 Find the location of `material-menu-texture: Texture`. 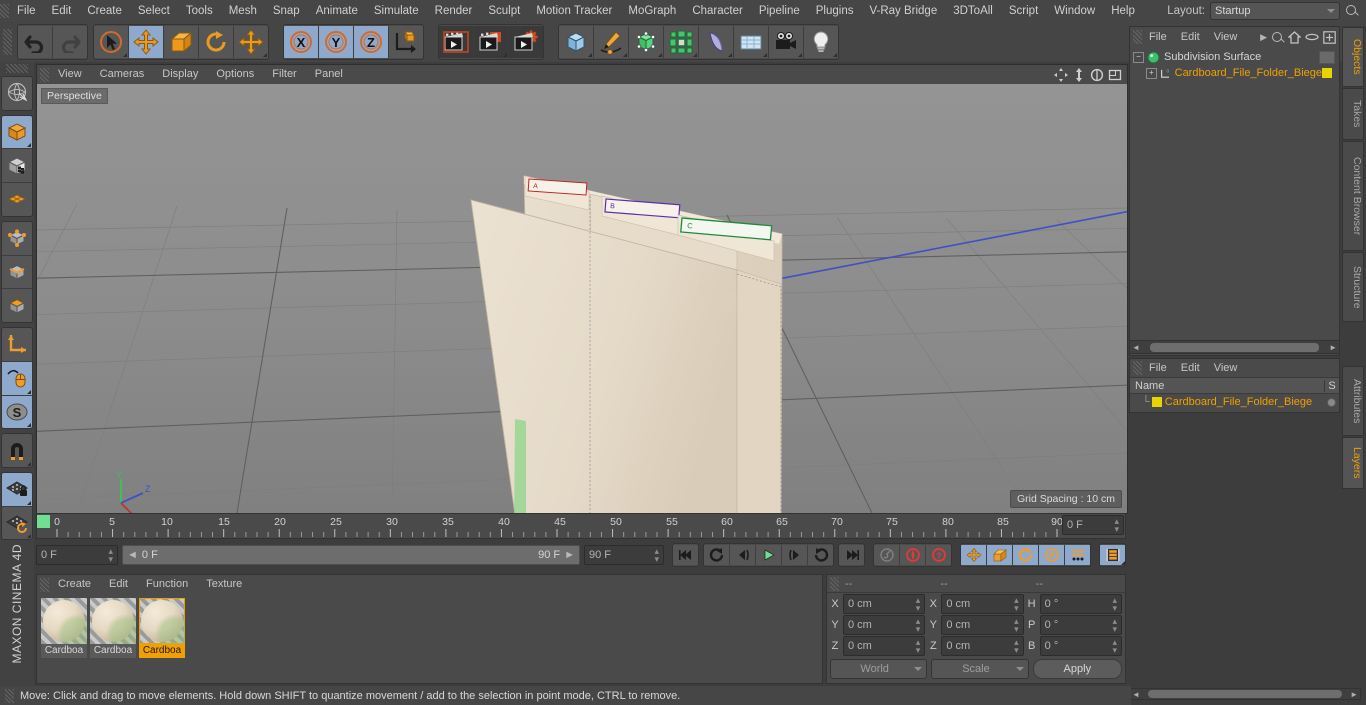

material-menu-texture: Texture is located at coordinates (224, 584).